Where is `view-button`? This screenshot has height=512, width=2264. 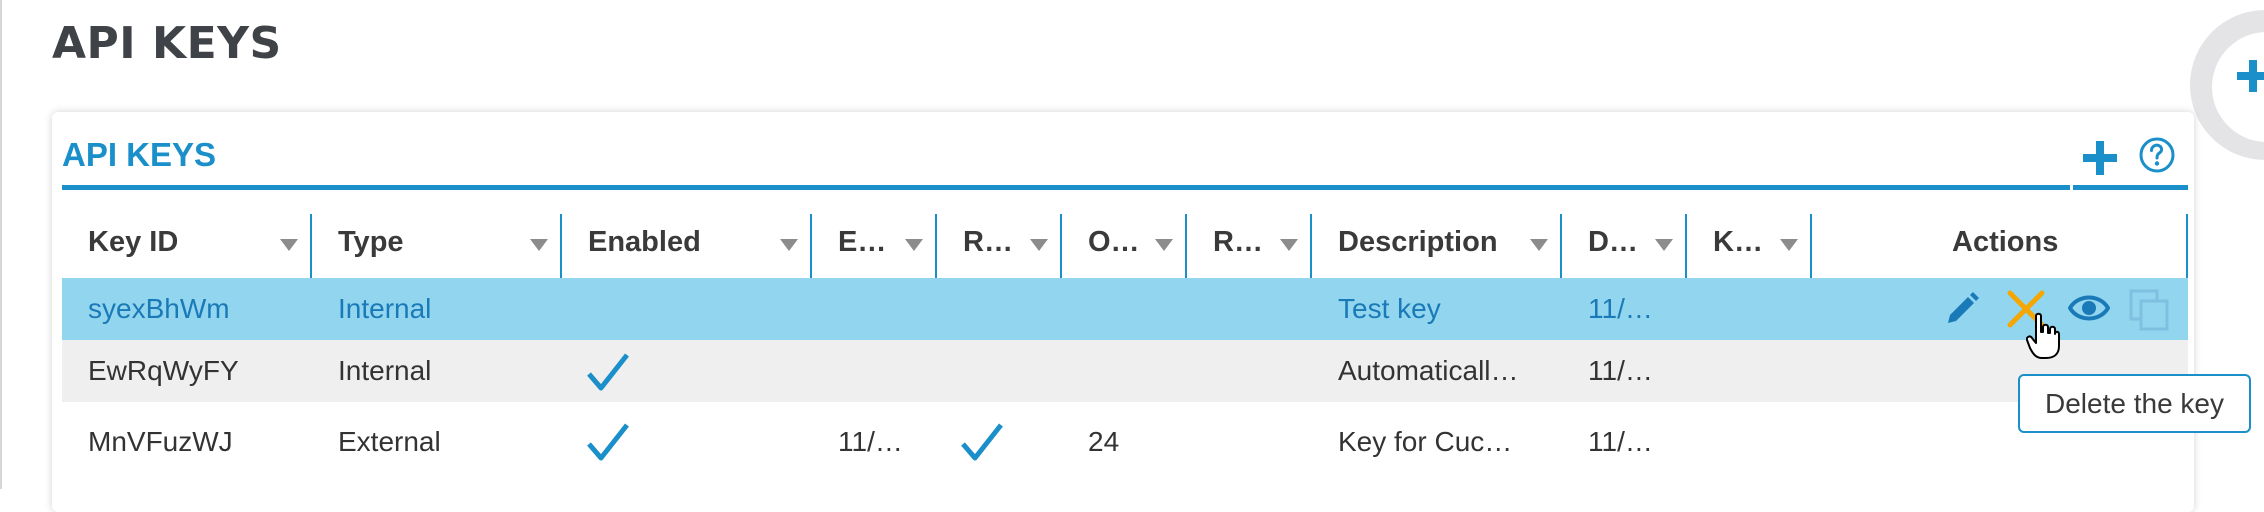 view-button is located at coordinates (2089, 308).